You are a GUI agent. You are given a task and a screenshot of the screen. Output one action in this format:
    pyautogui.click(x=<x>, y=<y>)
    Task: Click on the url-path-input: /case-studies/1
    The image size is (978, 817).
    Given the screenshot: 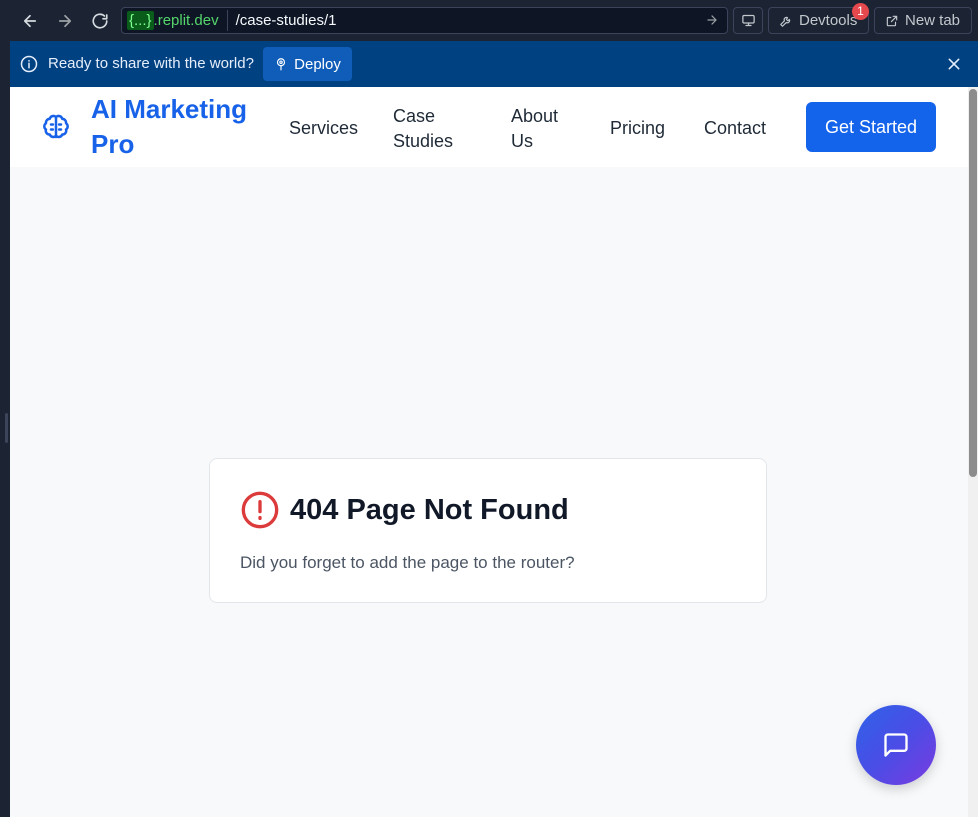 What is the action you would take?
    pyautogui.click(x=286, y=20)
    